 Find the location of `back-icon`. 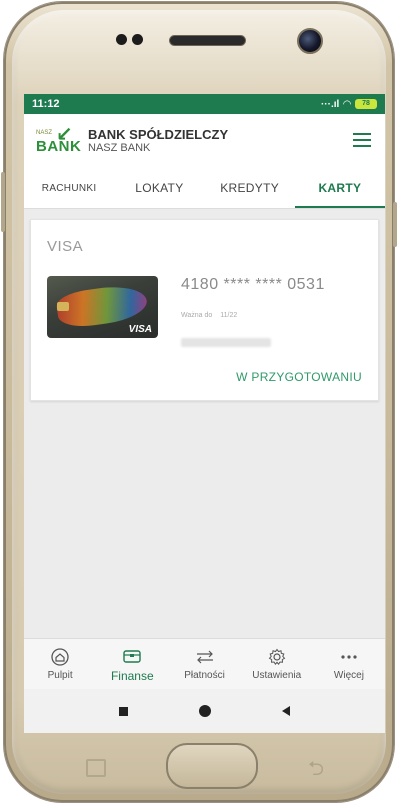

back-icon is located at coordinates (285, 711).